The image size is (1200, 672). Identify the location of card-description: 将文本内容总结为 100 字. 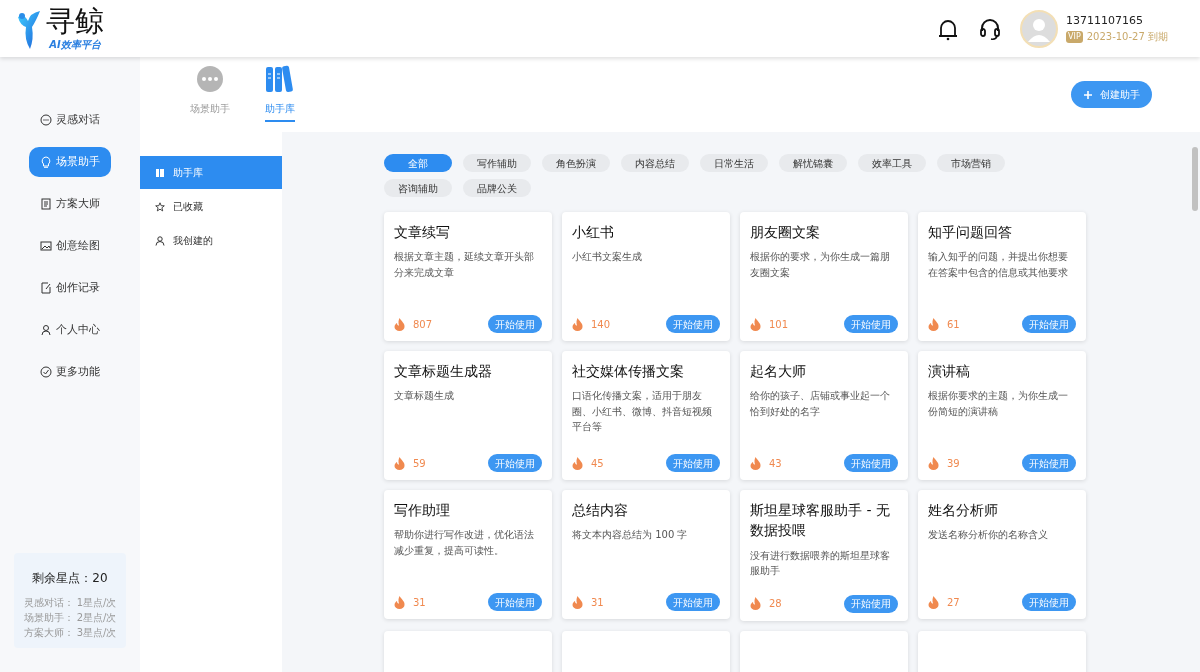
(630, 535).